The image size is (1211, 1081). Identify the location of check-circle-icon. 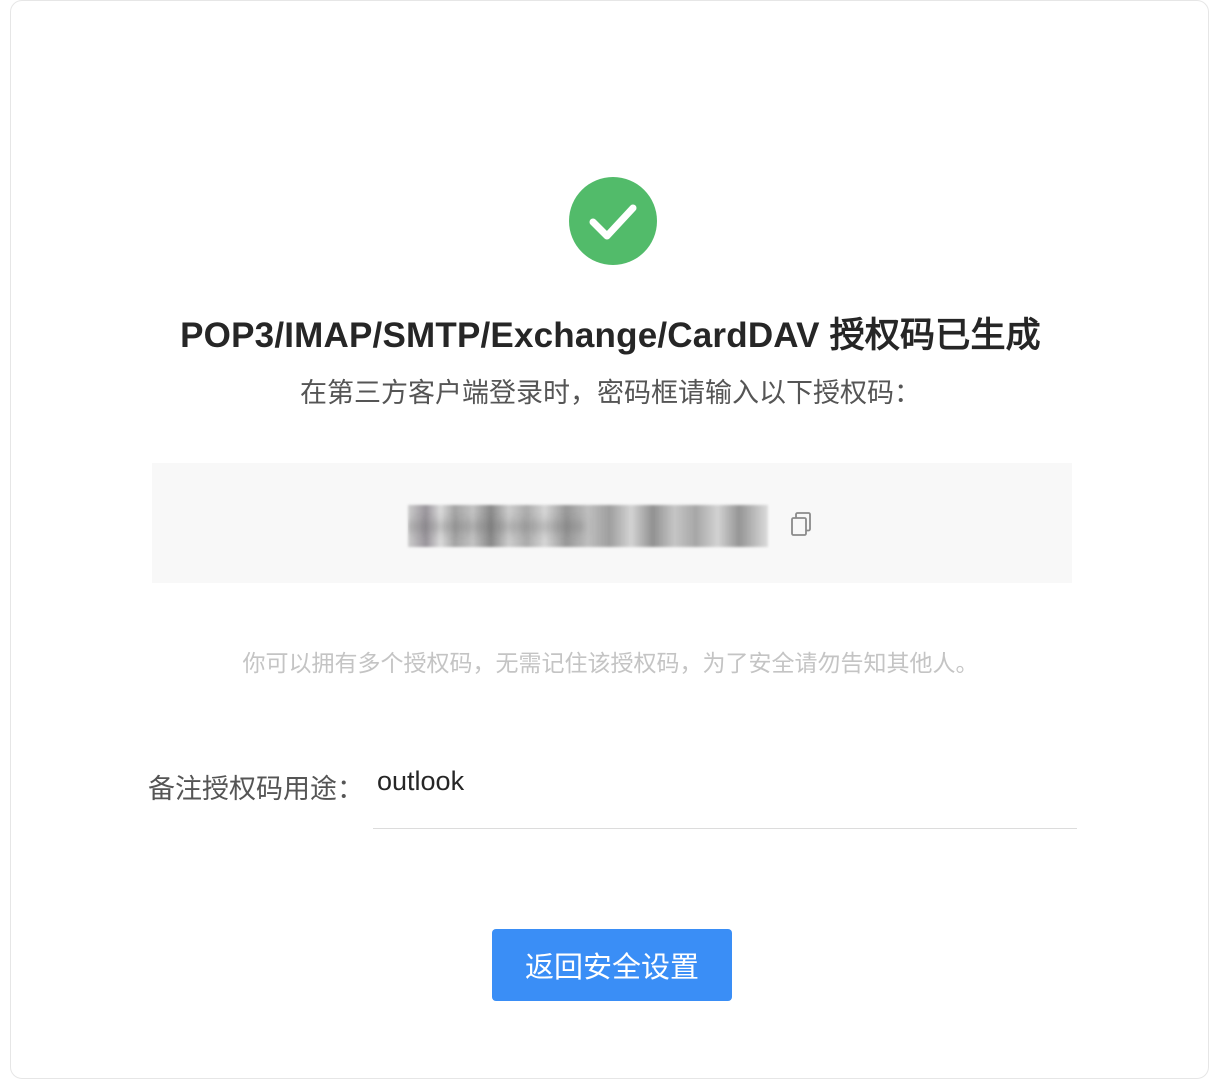
(613, 221).